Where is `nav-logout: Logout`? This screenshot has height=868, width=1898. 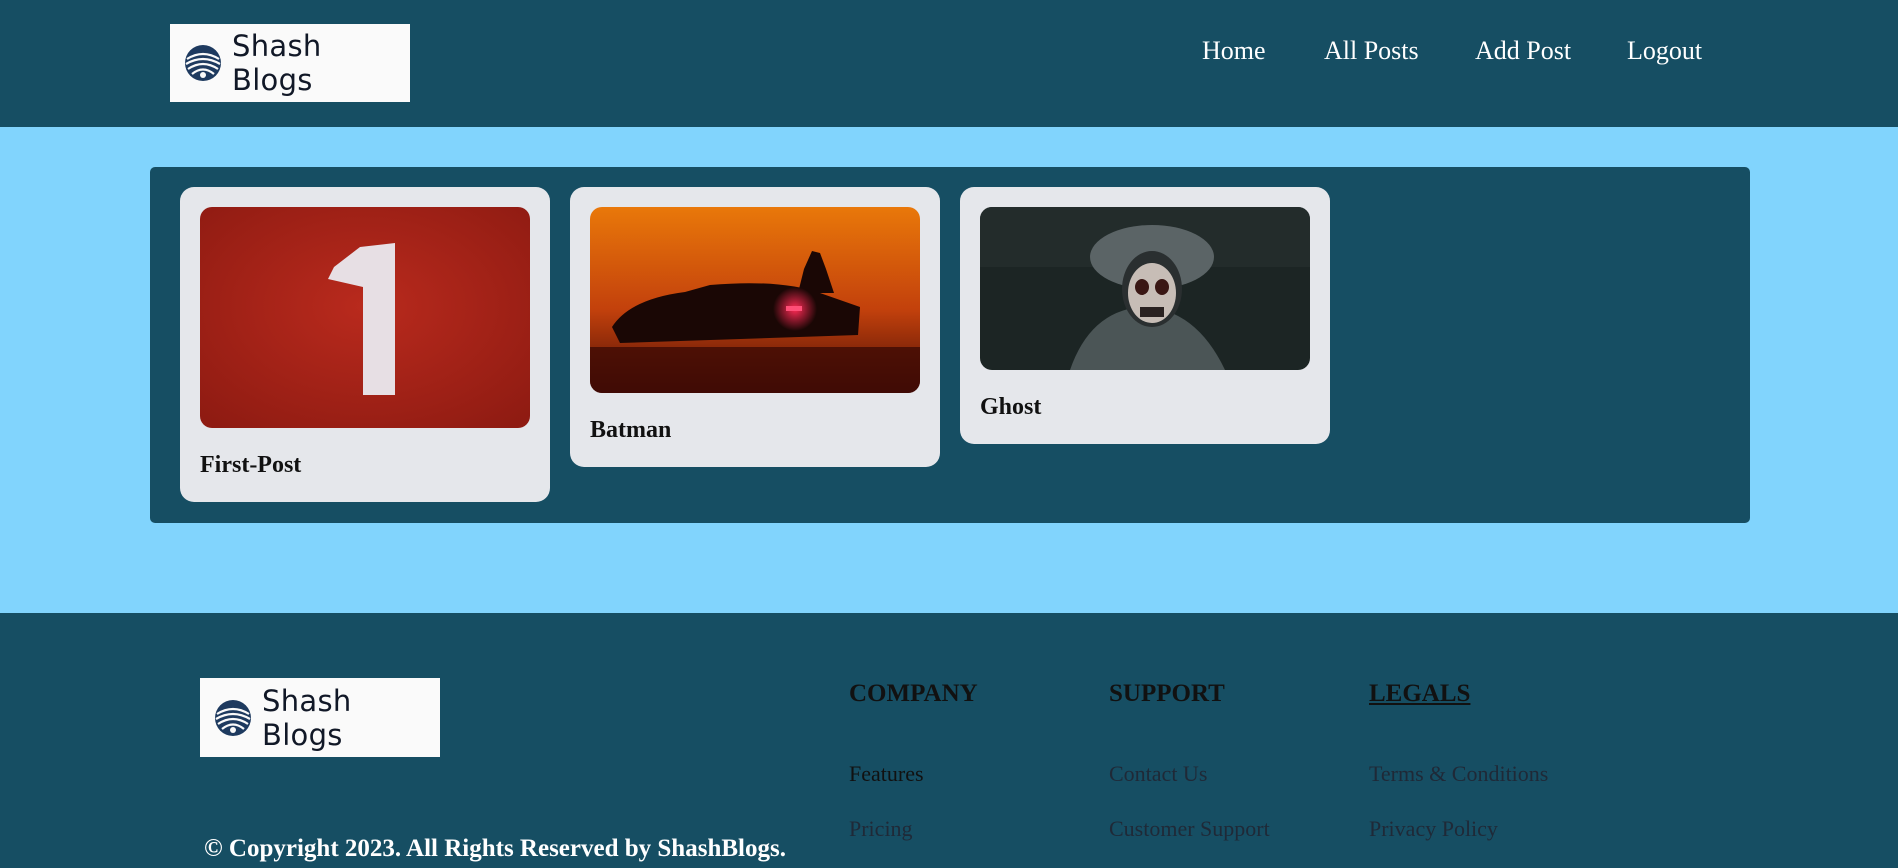
nav-logout: Logout is located at coordinates (1664, 51).